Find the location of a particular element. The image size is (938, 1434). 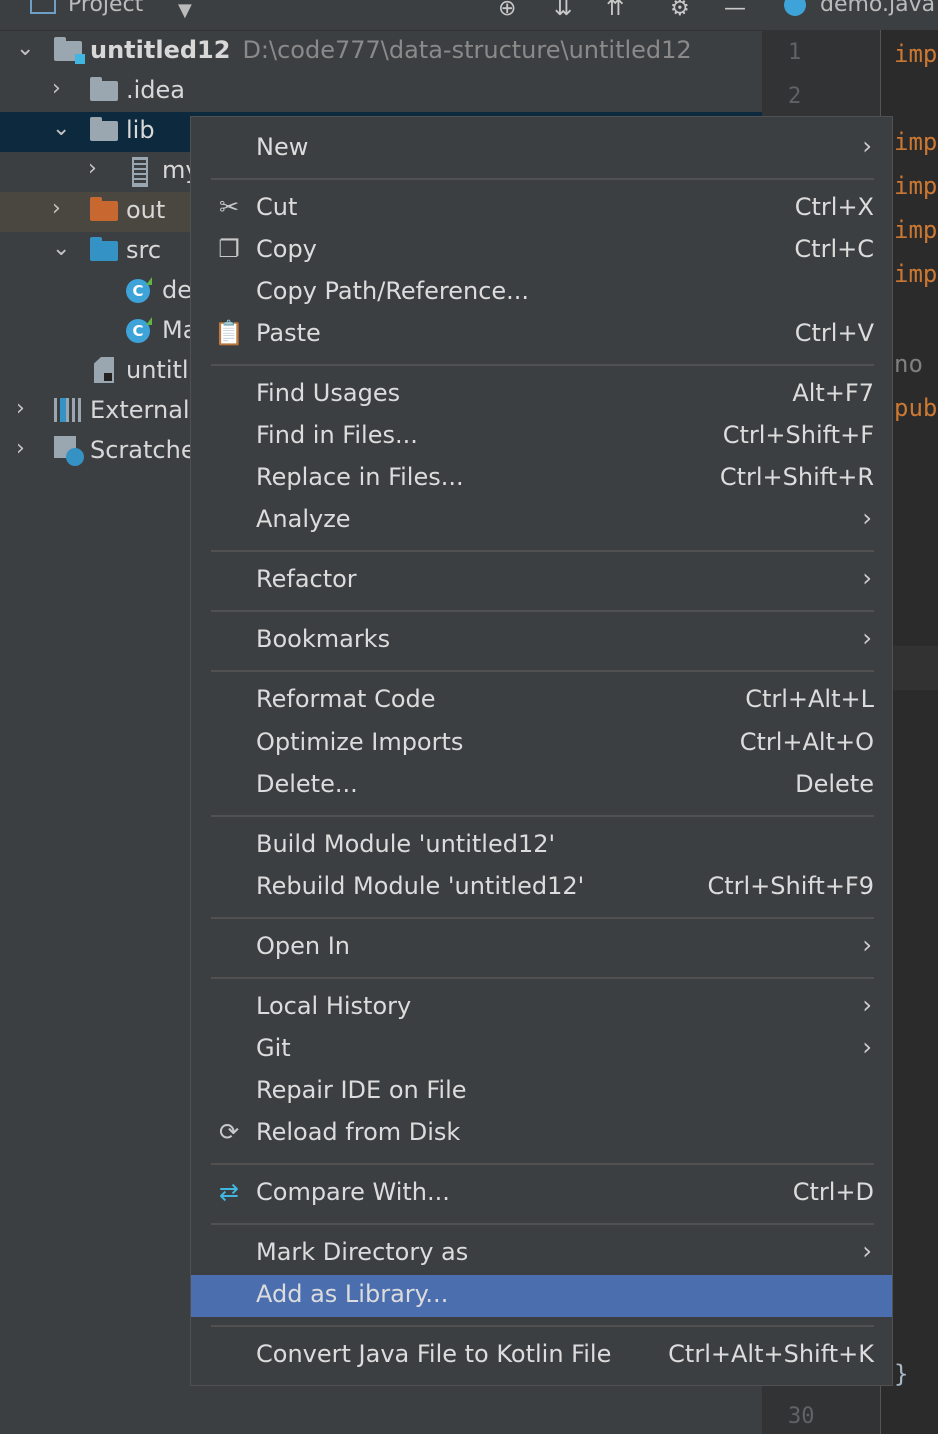

iml-file-icon is located at coordinates (104, 370).